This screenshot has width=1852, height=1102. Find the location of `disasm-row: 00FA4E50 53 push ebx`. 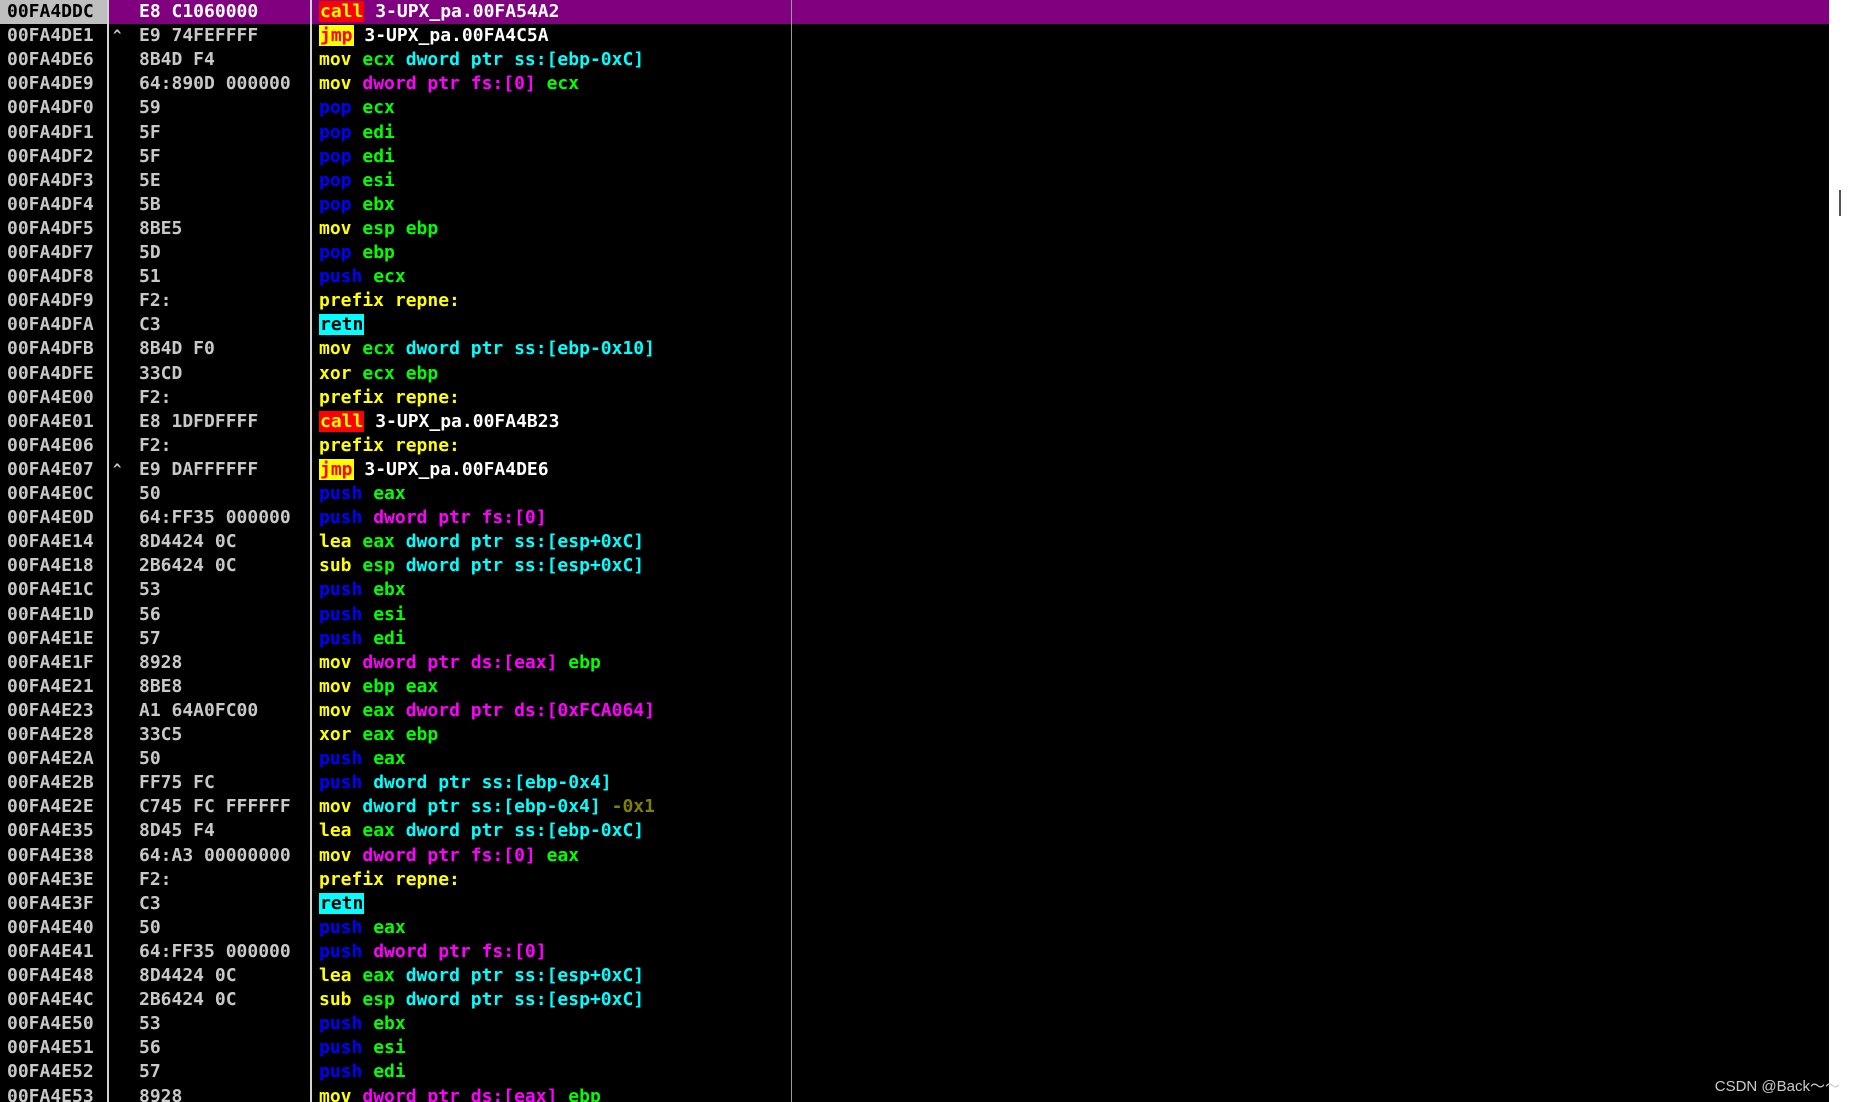

disasm-row: 00FA4E50 53 push ebx is located at coordinates (914, 1024).